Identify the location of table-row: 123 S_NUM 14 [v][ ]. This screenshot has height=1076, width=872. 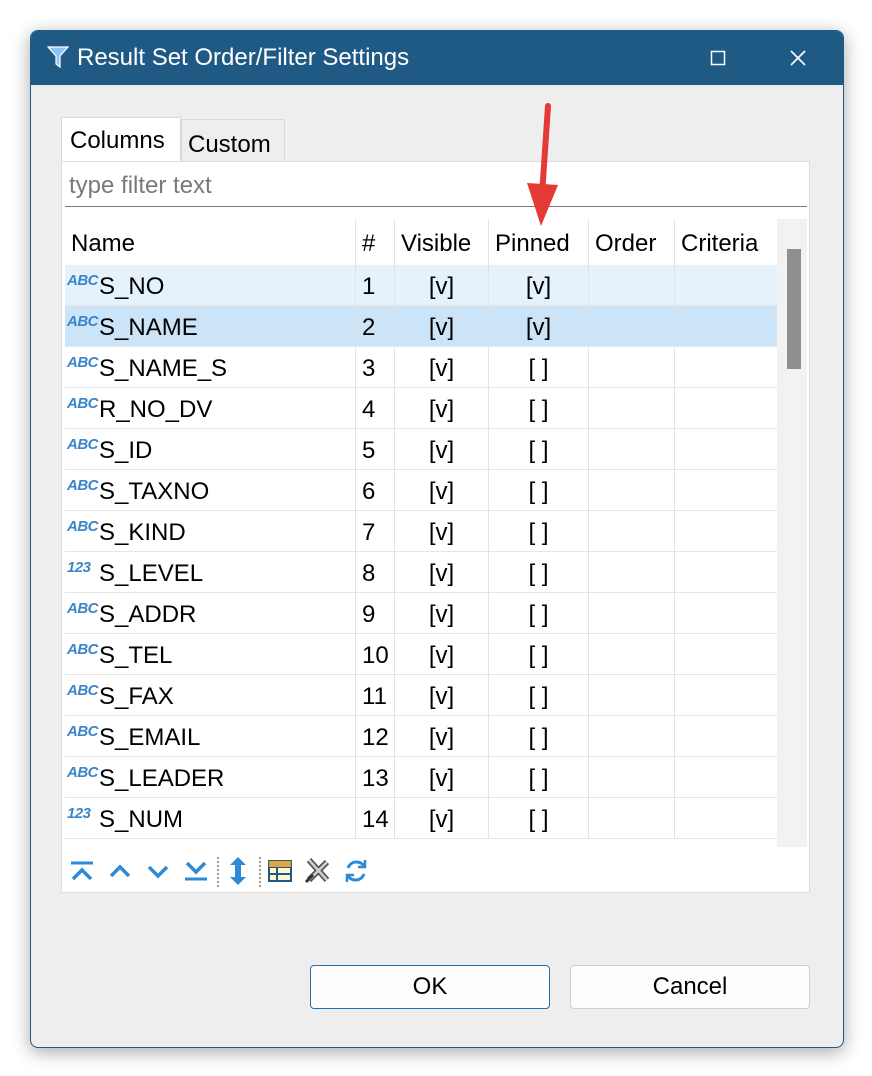
(422, 818).